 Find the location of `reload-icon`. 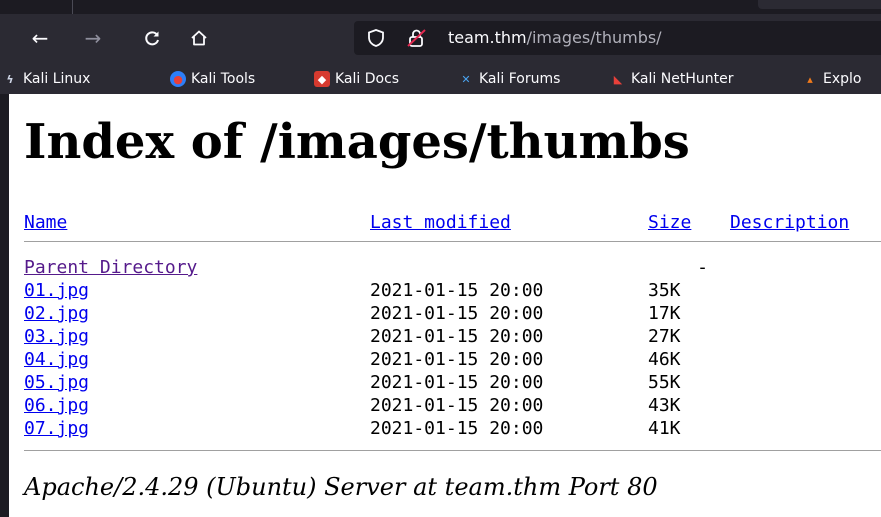

reload-icon is located at coordinates (152, 38).